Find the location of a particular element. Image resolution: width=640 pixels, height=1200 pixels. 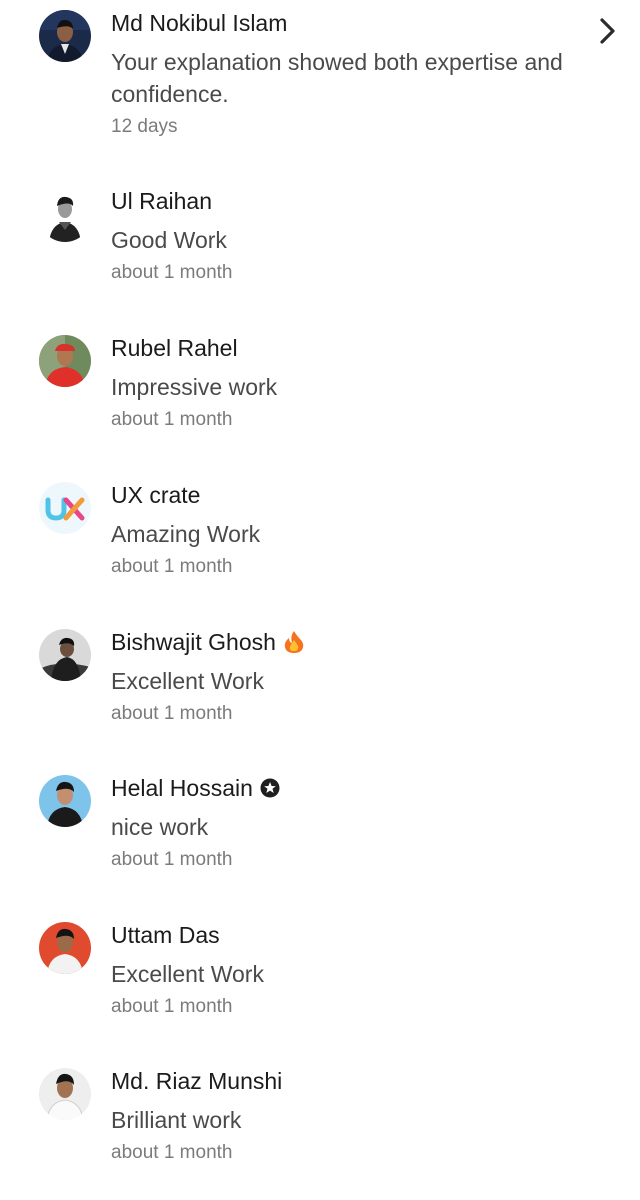

person-suit-avatar-icon is located at coordinates (65, 36).